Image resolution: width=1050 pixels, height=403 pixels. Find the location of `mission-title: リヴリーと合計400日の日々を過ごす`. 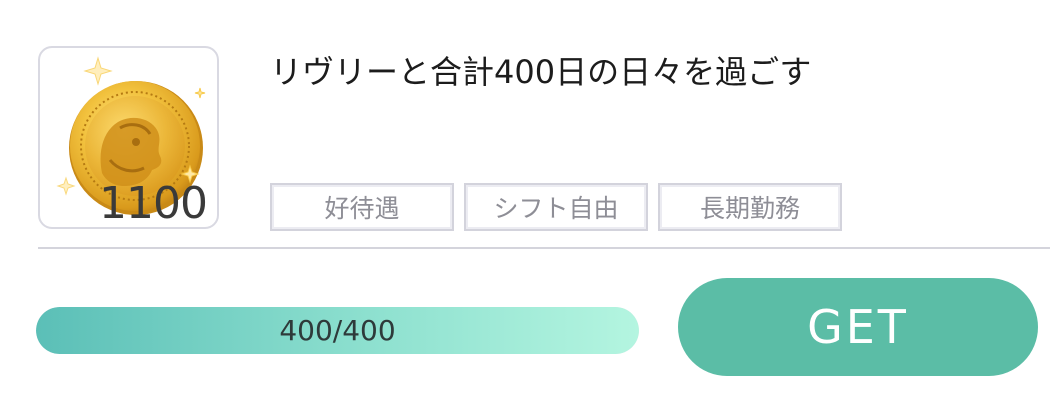

mission-title: リヴリーと合計400日の日々を過ごす is located at coordinates (541, 72).